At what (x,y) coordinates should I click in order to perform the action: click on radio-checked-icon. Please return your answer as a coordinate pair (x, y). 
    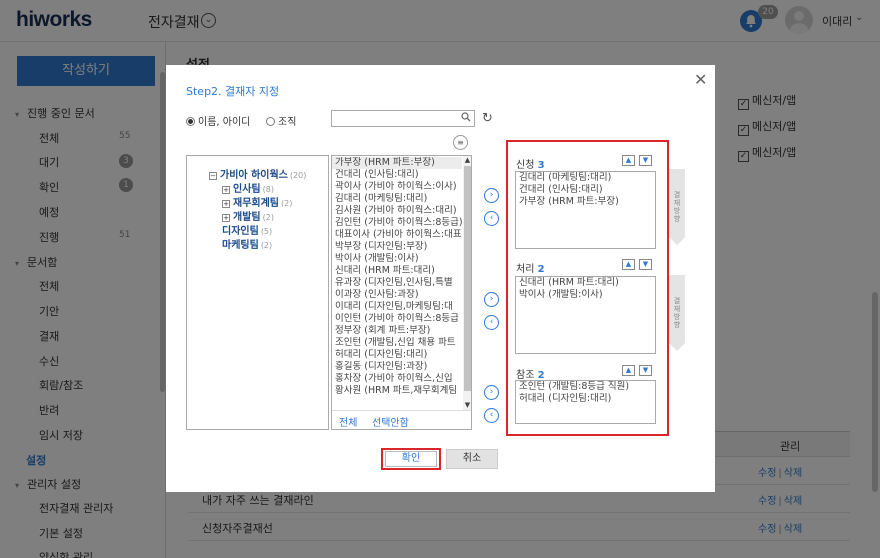
    Looking at the image, I should click on (190, 121).